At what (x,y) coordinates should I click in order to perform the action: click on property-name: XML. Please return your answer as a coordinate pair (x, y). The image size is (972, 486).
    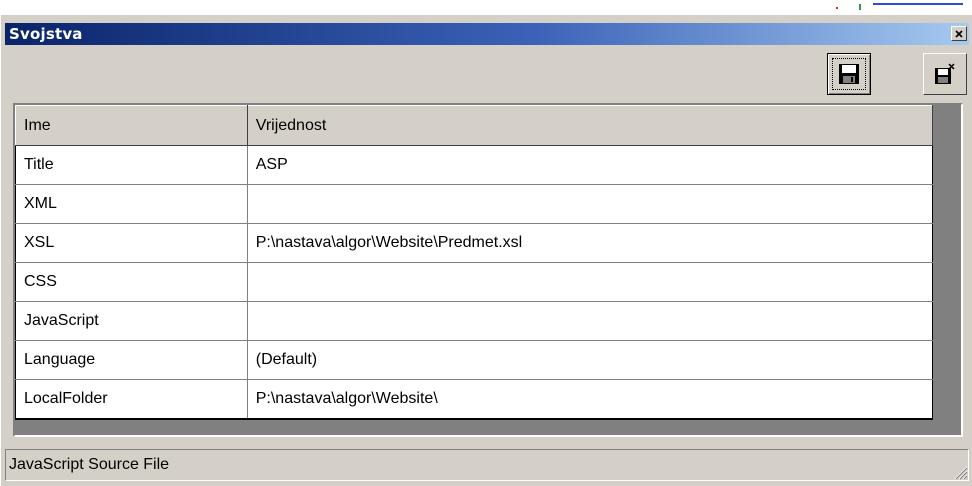
    Looking at the image, I should click on (131, 204).